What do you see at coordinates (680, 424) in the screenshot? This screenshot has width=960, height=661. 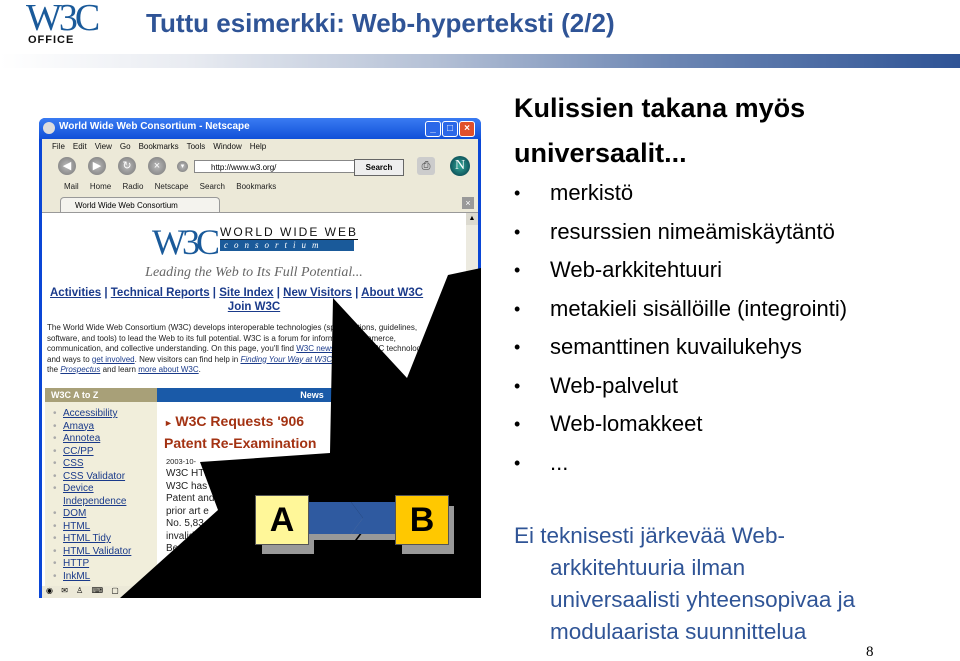 I see `bullet-item: Web-lomakkeet` at bounding box center [680, 424].